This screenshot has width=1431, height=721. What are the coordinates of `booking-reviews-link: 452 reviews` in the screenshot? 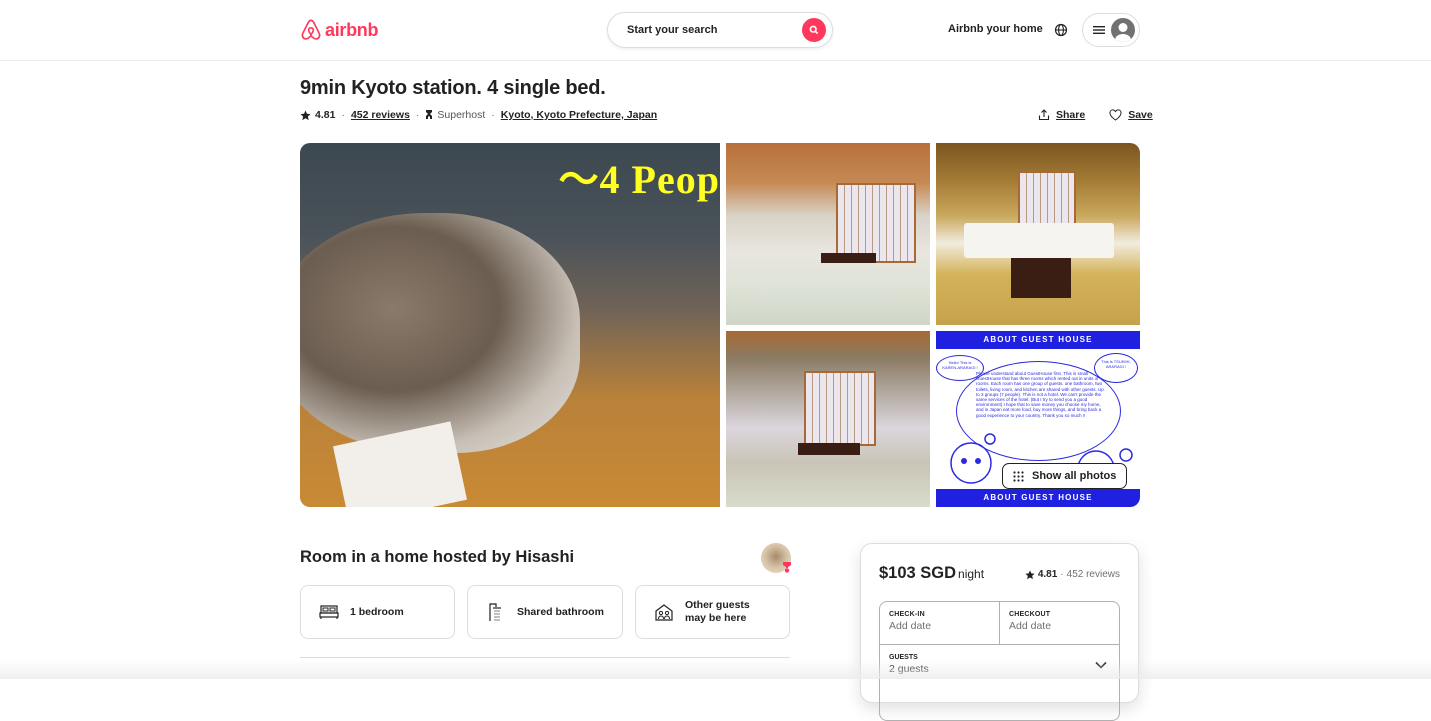 It's located at (1093, 574).